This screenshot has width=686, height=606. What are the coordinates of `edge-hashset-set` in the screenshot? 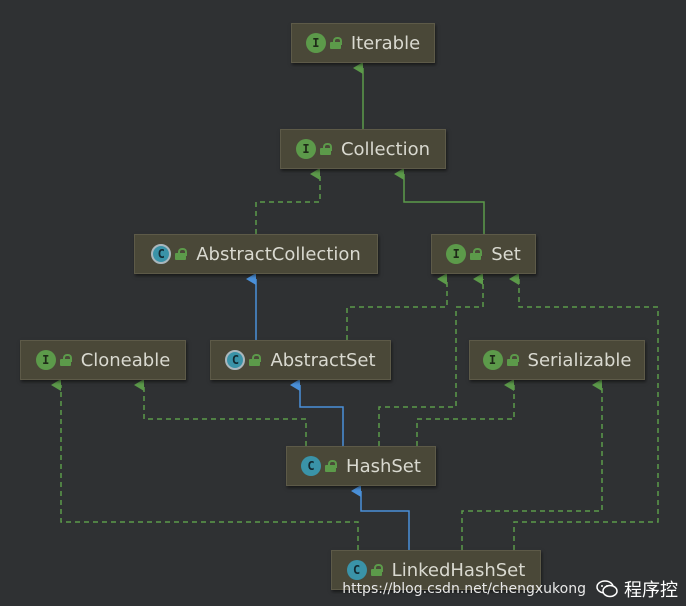 It's located at (431, 359).